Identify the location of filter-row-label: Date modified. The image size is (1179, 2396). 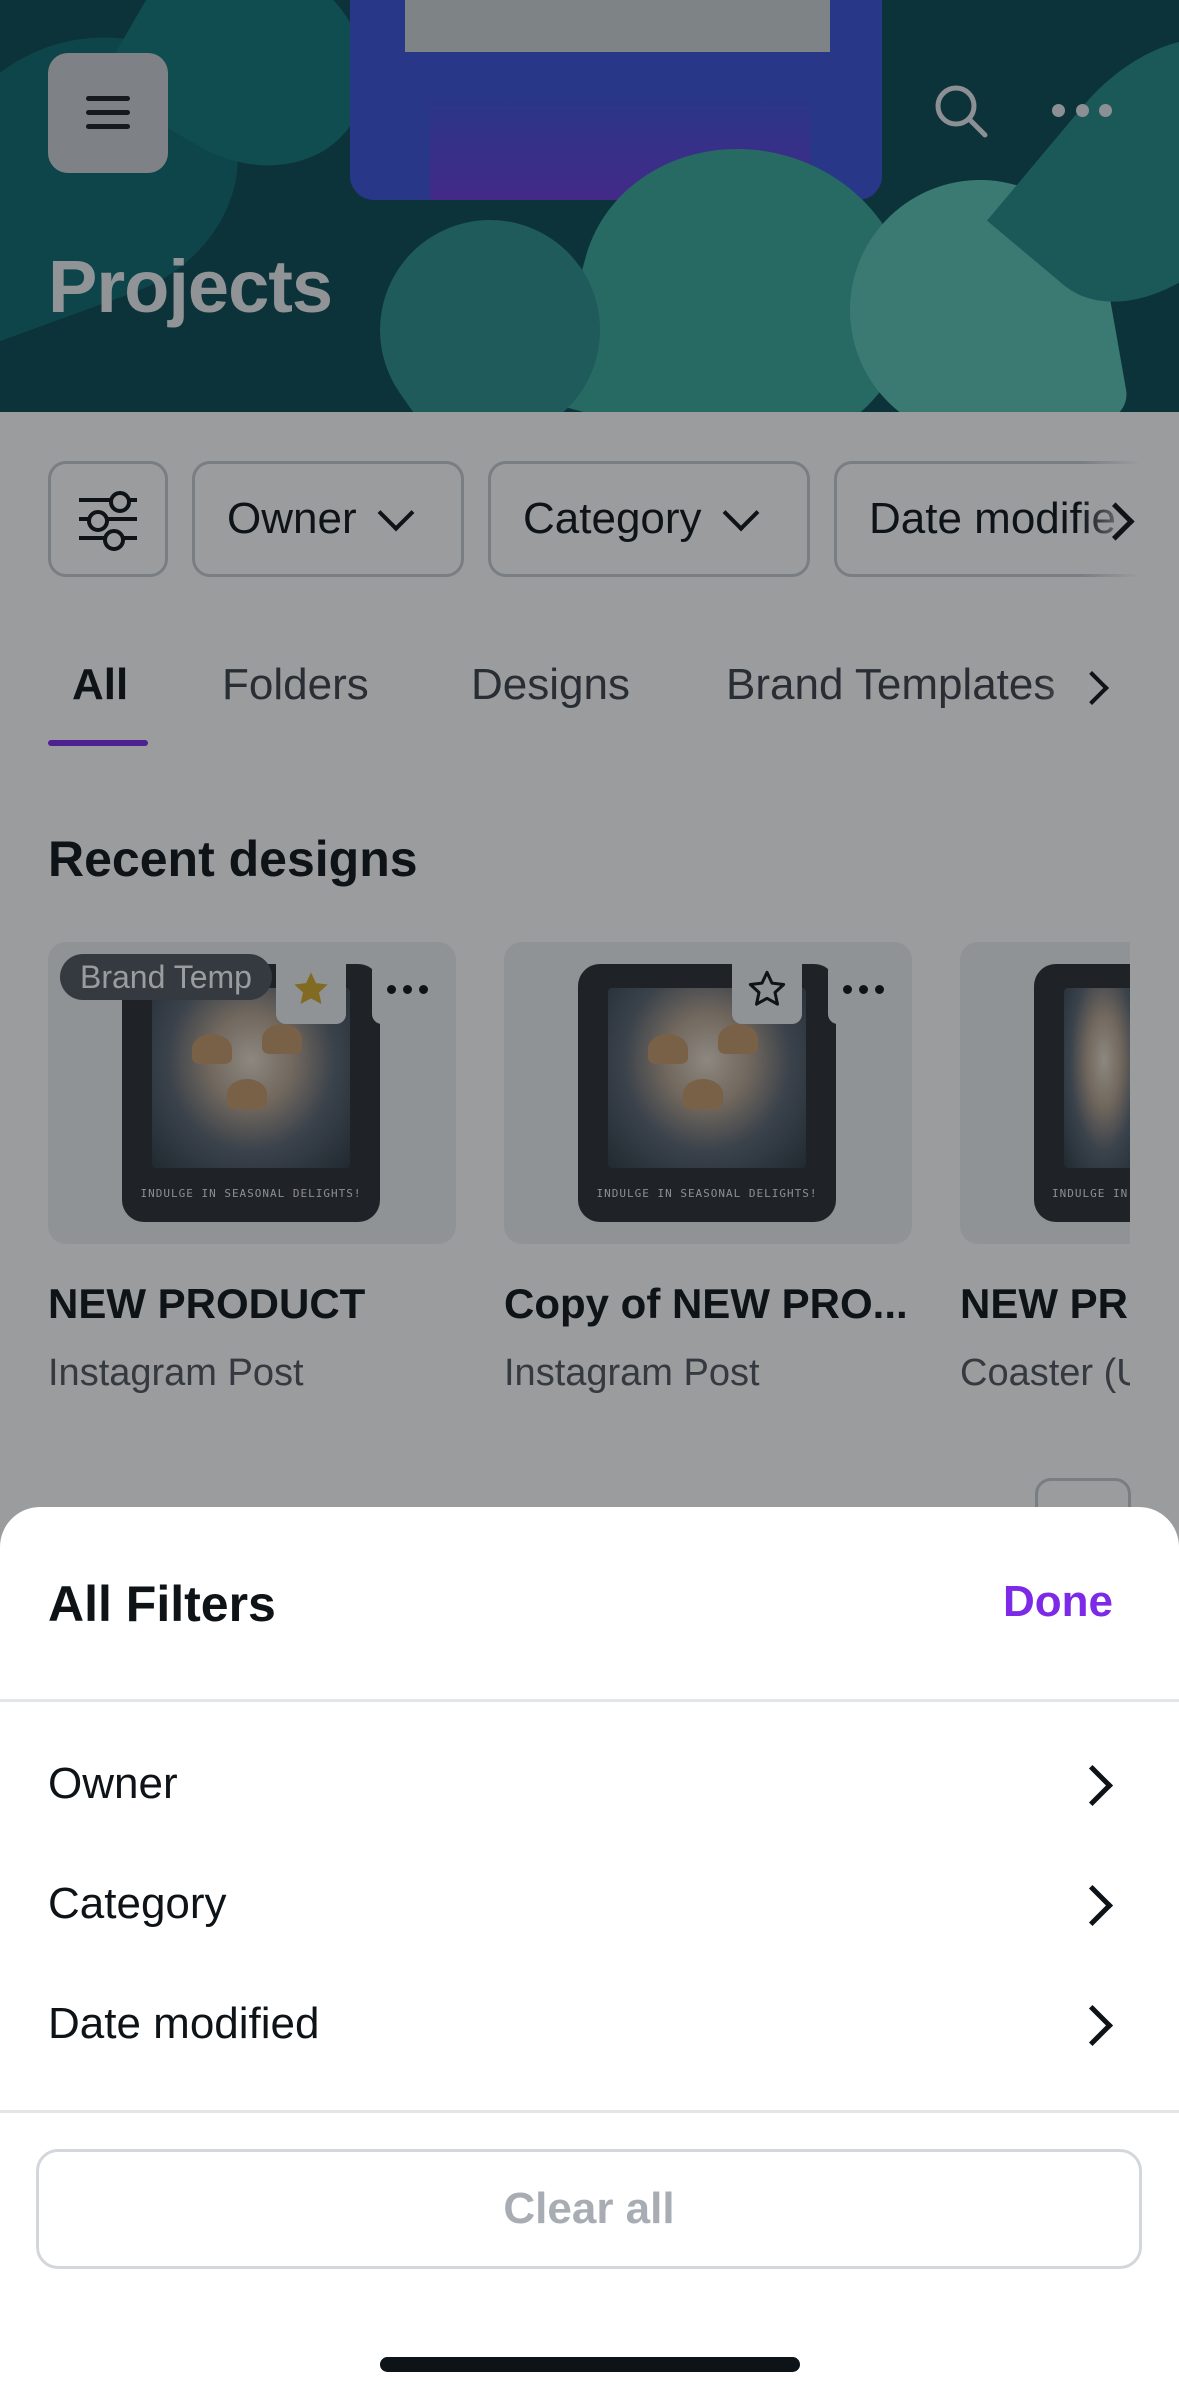
(184, 2023).